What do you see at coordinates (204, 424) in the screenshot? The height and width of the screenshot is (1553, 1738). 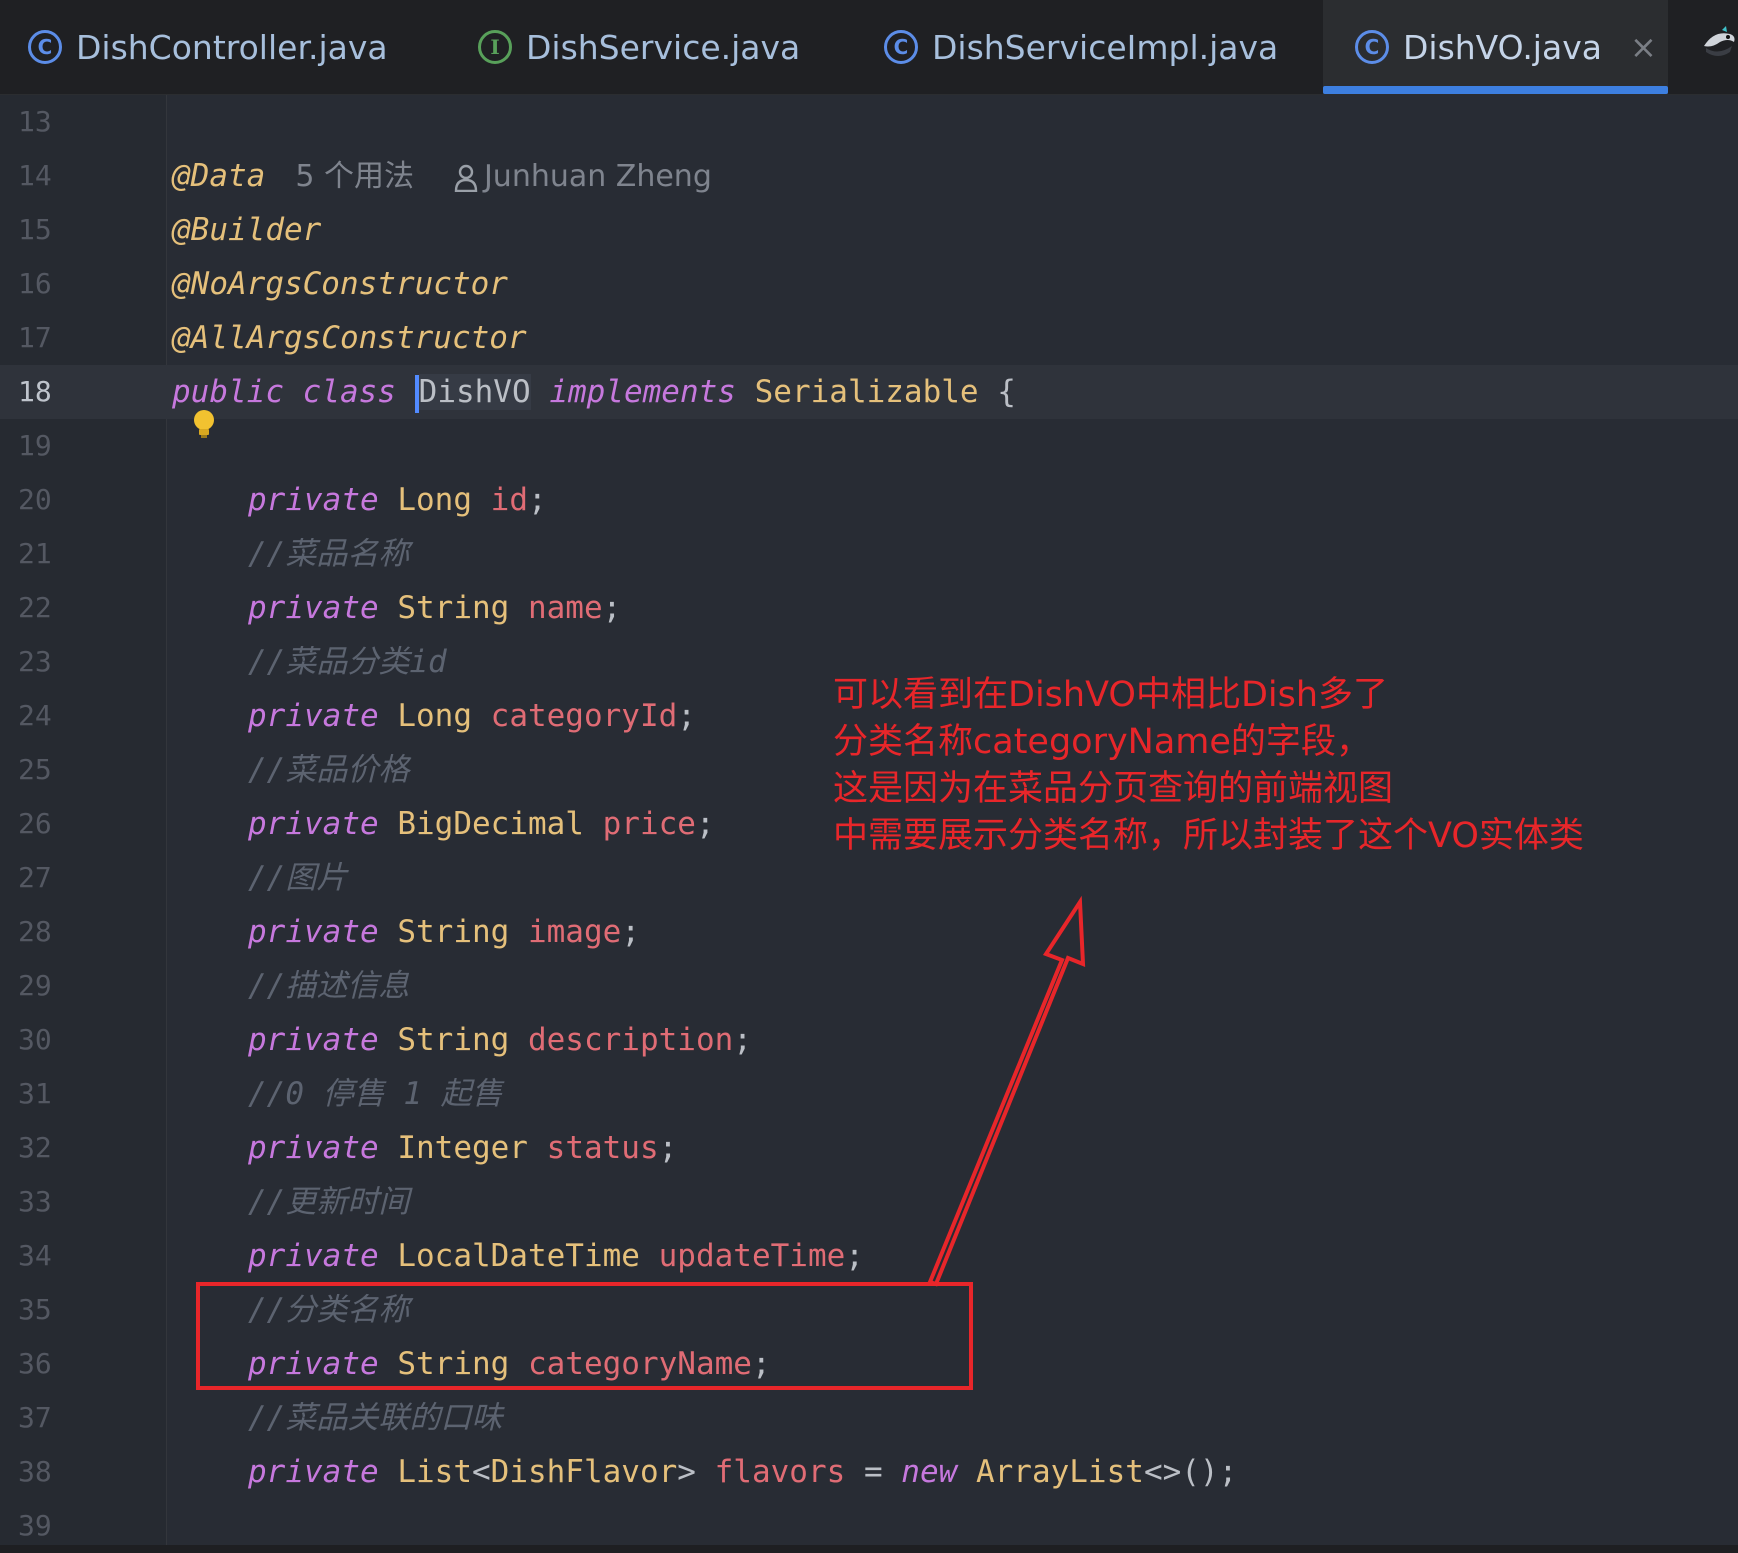 I see `lightbulb-icon` at bounding box center [204, 424].